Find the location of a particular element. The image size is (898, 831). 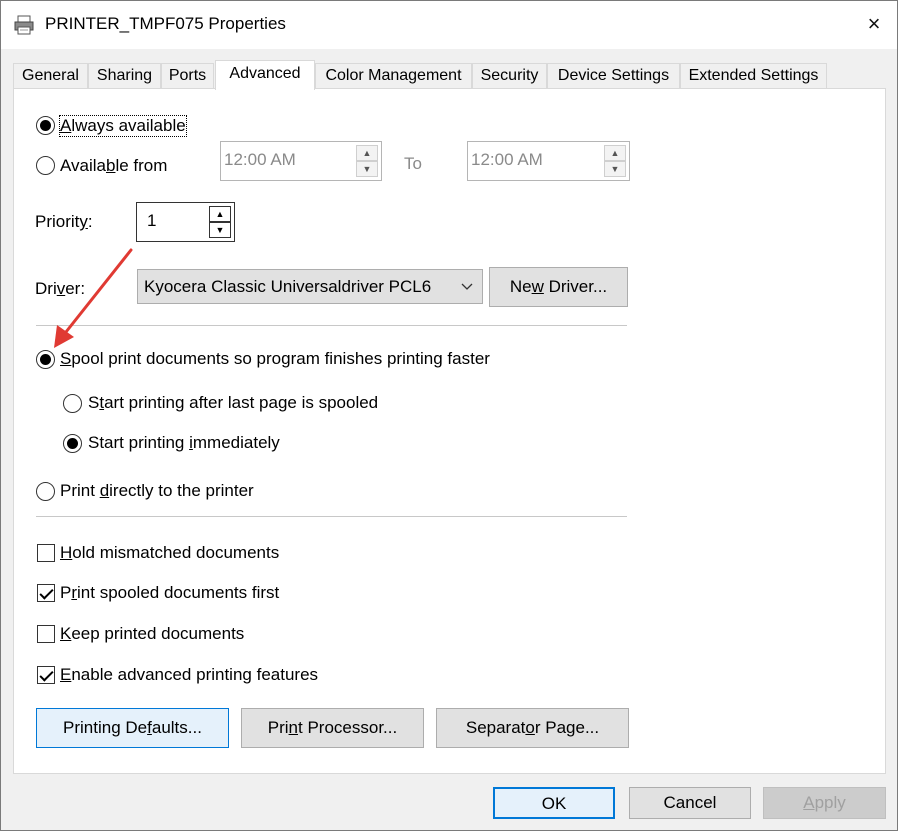

to-time-spinner: ▲ ▼ is located at coordinates (615, 161).